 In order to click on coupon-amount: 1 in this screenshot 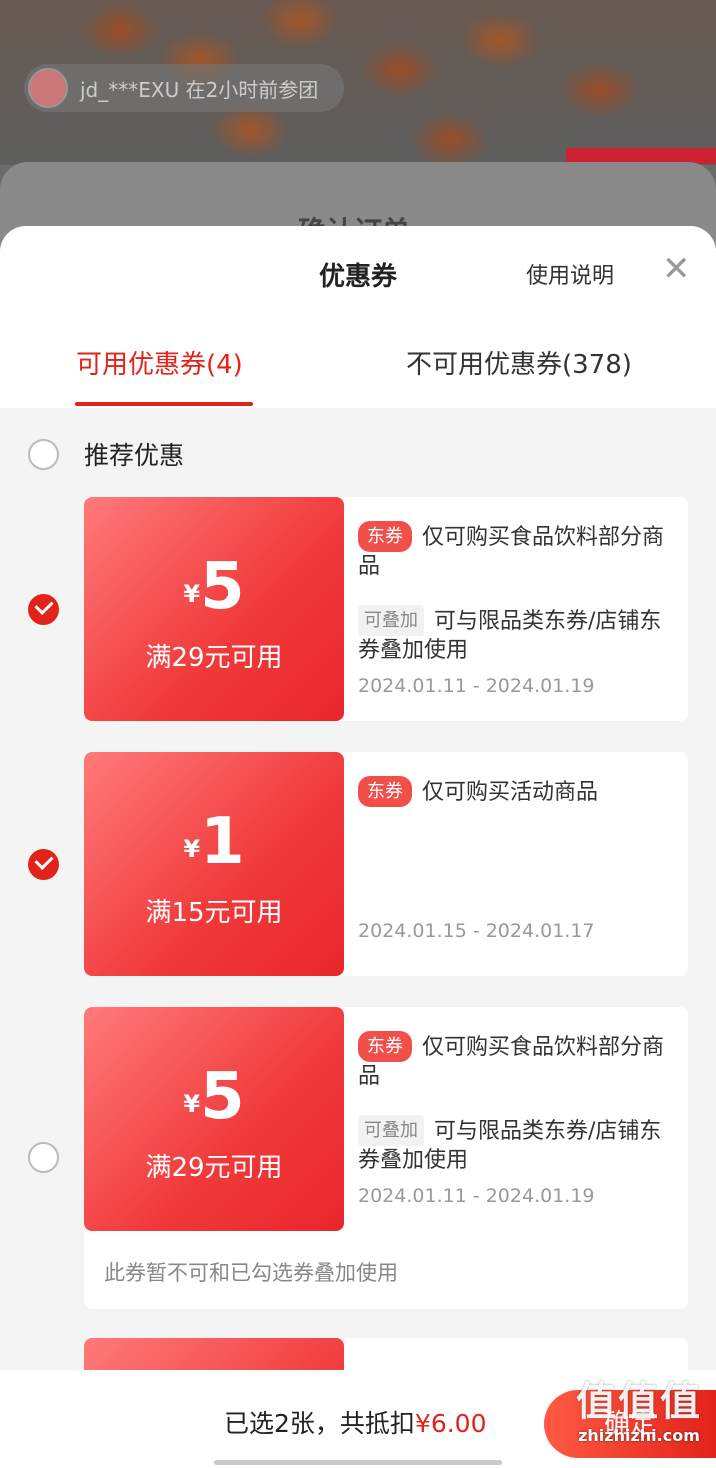, I will do `click(222, 842)`.